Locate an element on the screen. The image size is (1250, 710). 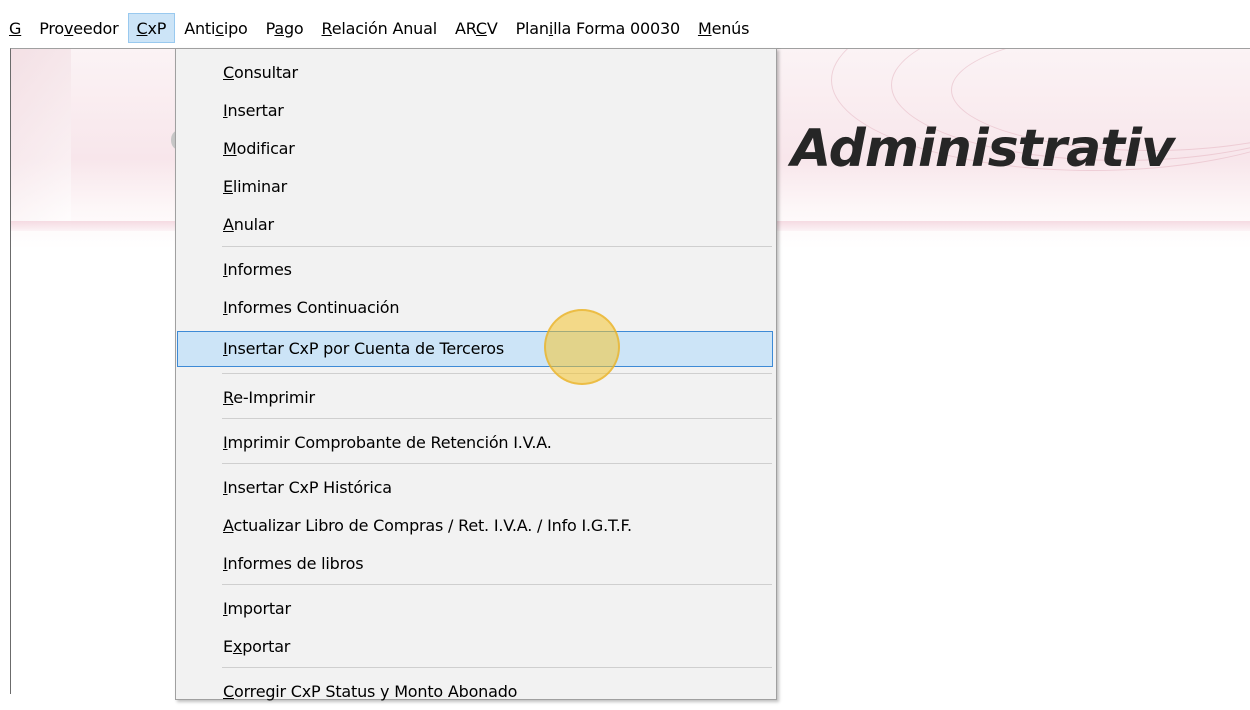
menu-item-informes-continuacion: Informes Continuación is located at coordinates (475, 308).